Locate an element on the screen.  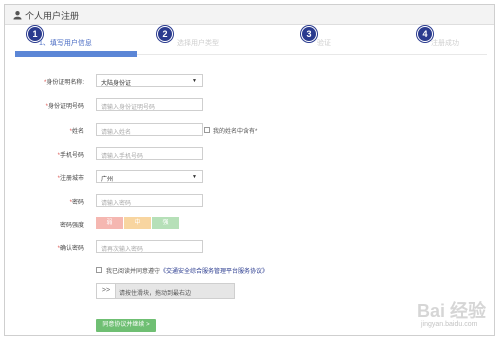
watermark: Bai 经验 jingyan.baidu.com is located at coordinates (458, 317).